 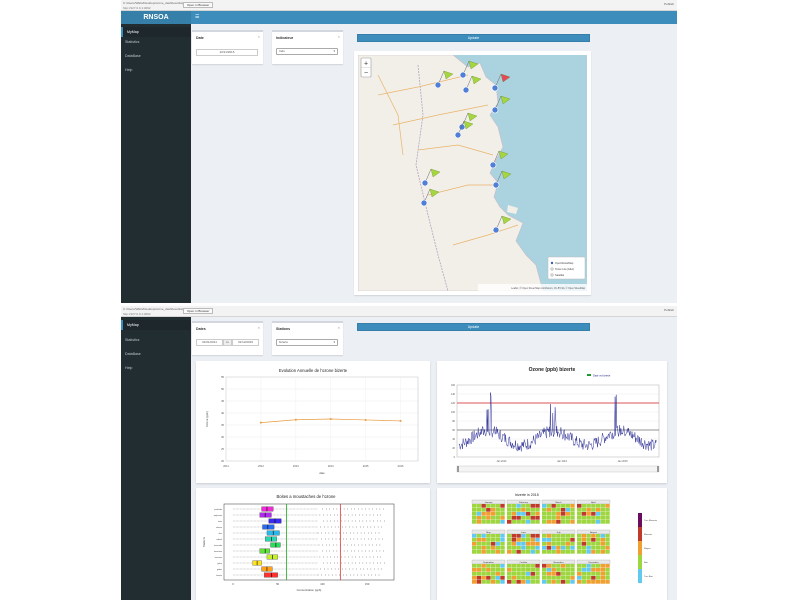 I want to click on station-select-value: bizerte, so click(x=284, y=342).